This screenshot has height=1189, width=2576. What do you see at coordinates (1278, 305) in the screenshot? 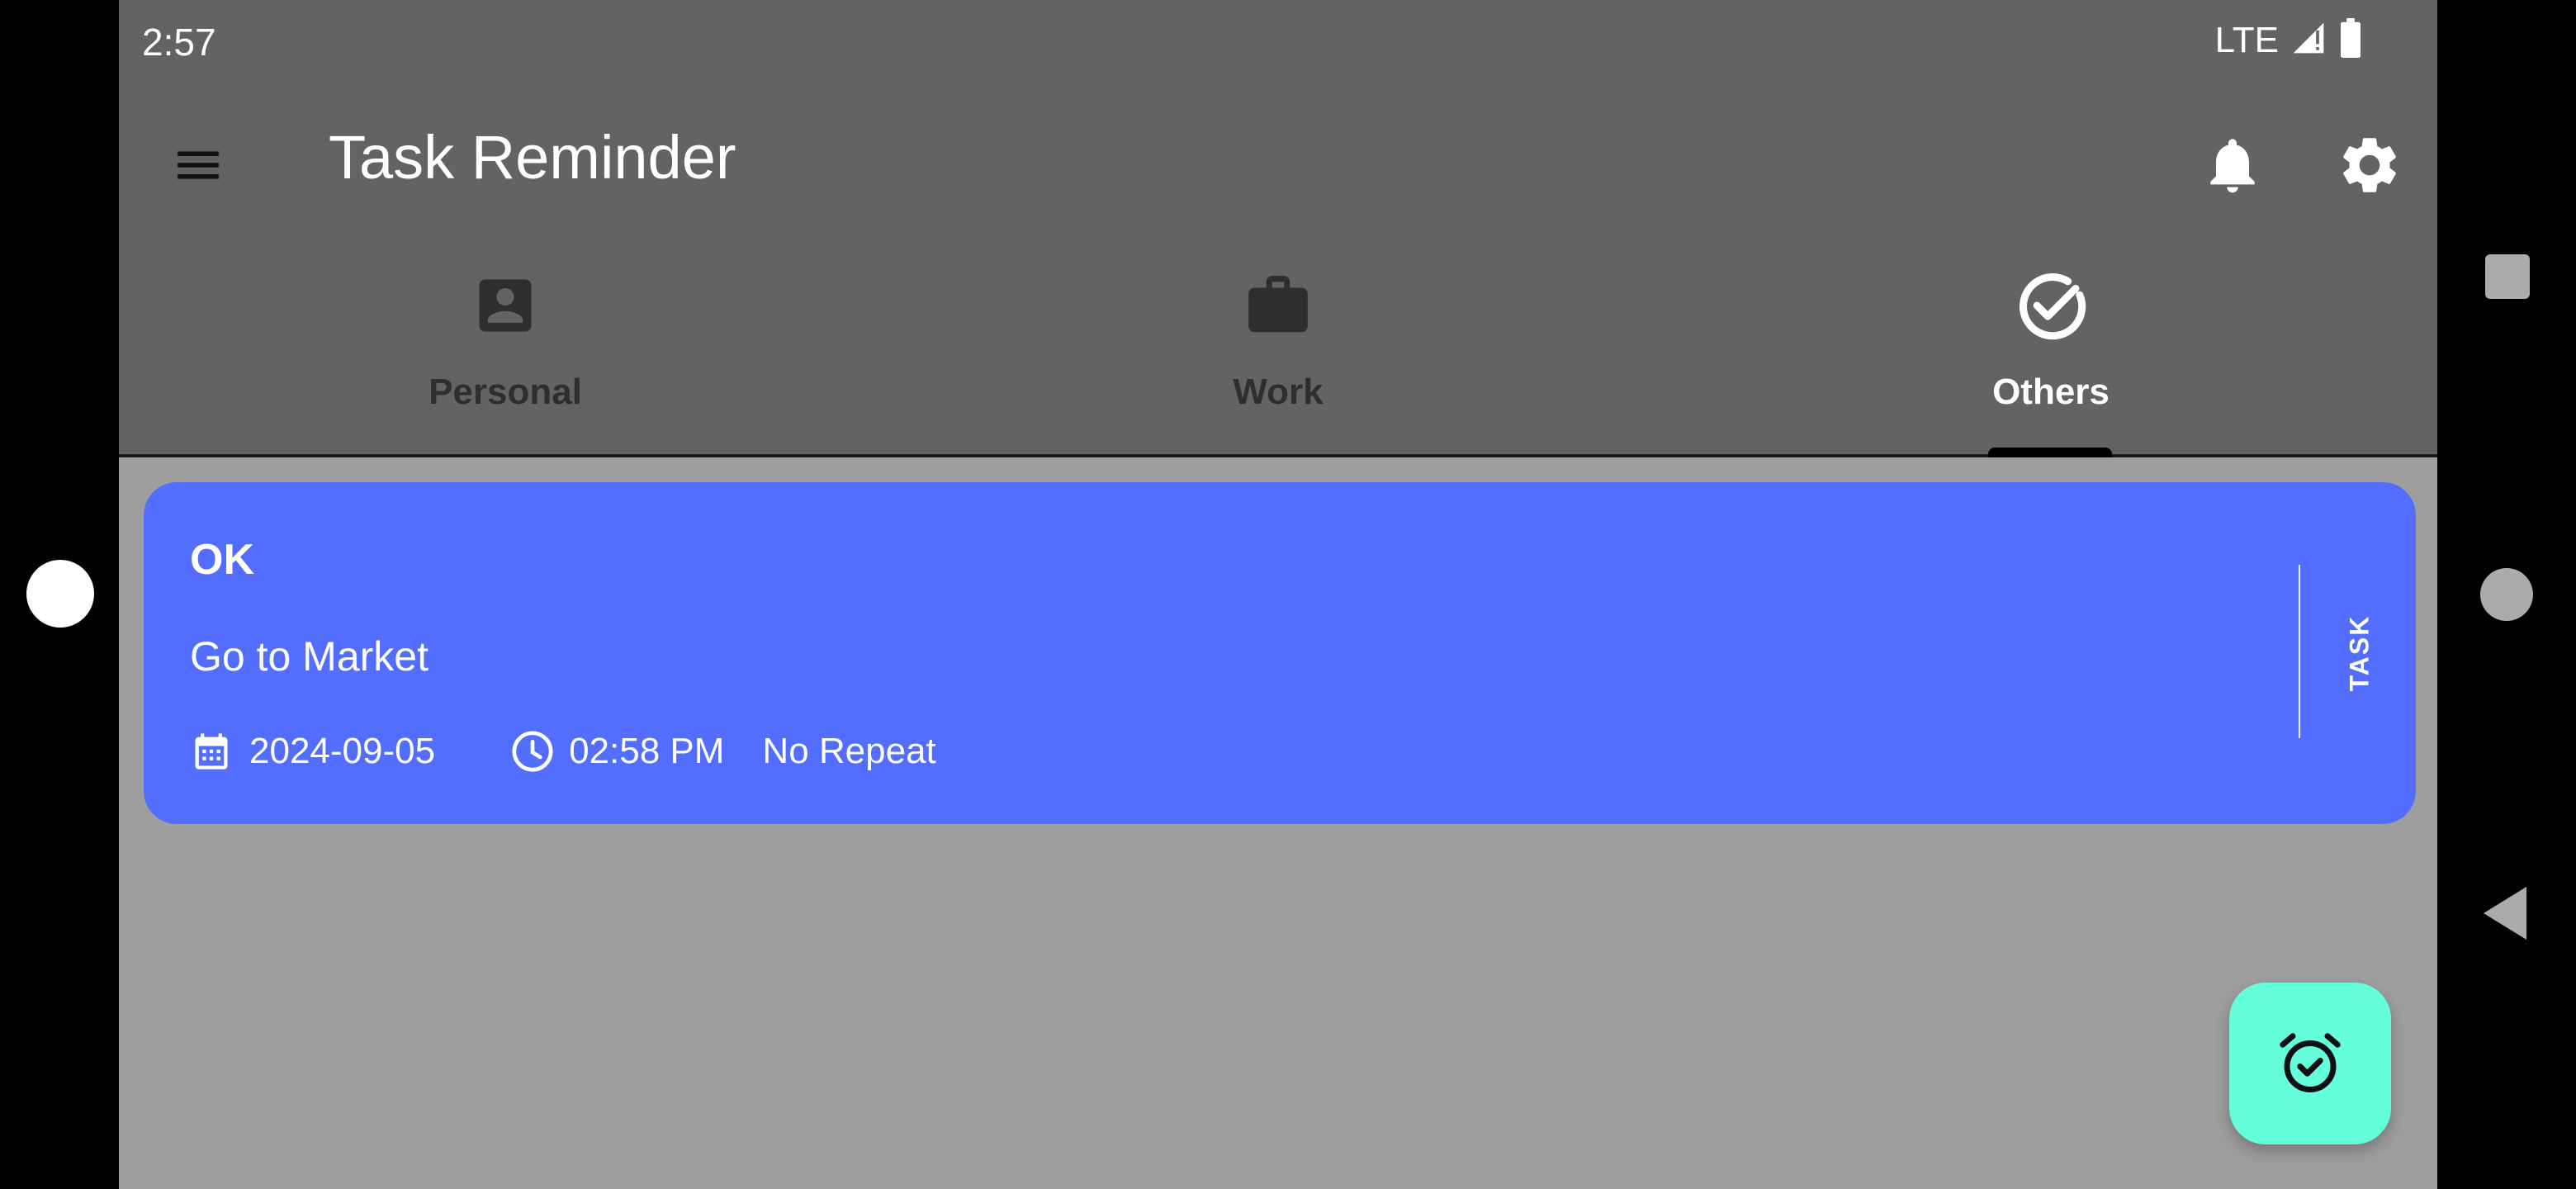
I see `briefcase-icon` at bounding box center [1278, 305].